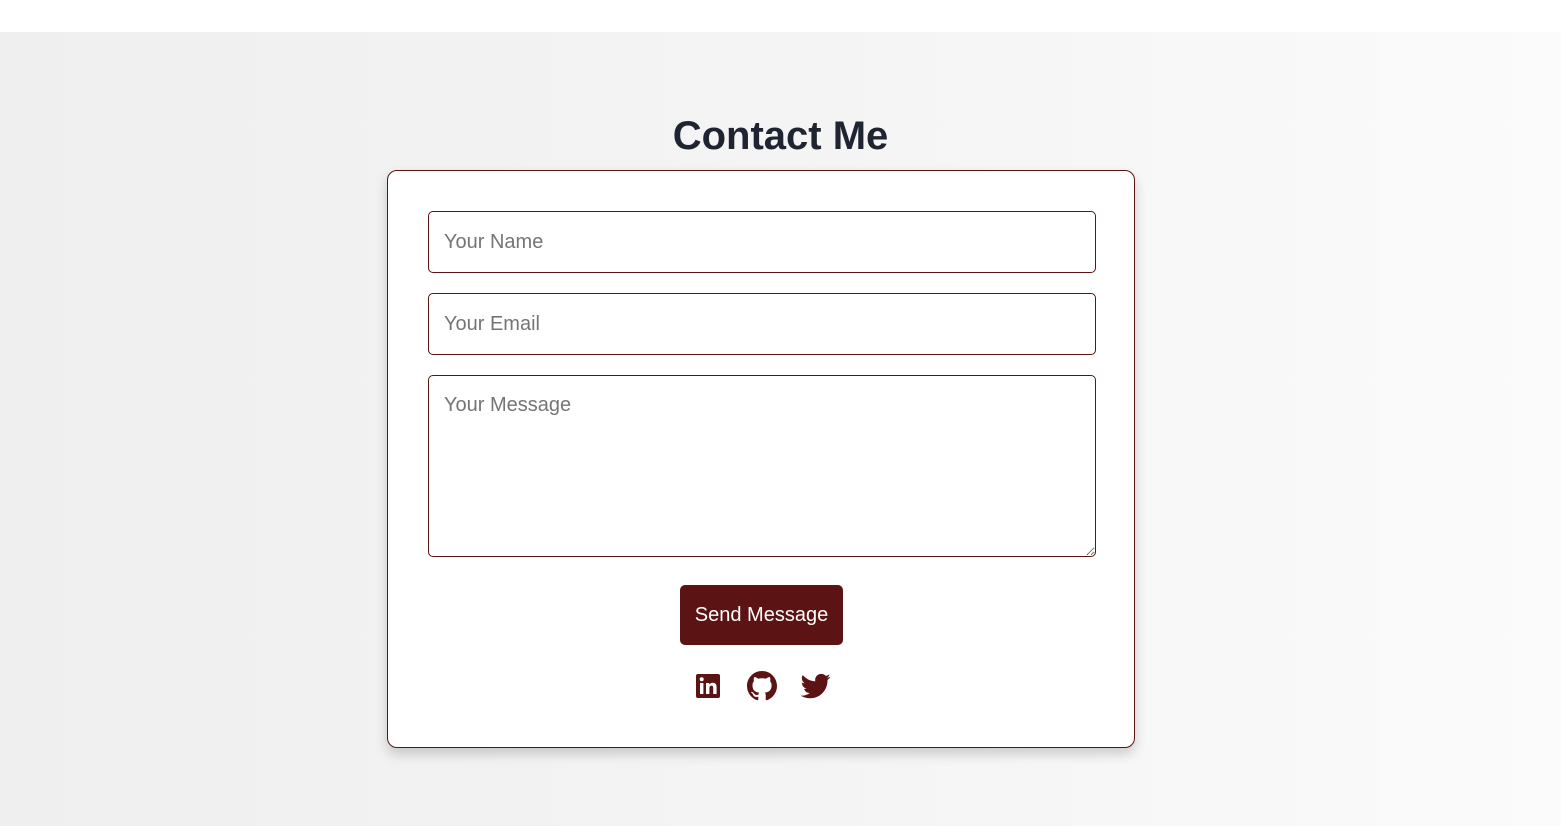 The image size is (1561, 826). I want to click on twitter-link, so click(816, 686).